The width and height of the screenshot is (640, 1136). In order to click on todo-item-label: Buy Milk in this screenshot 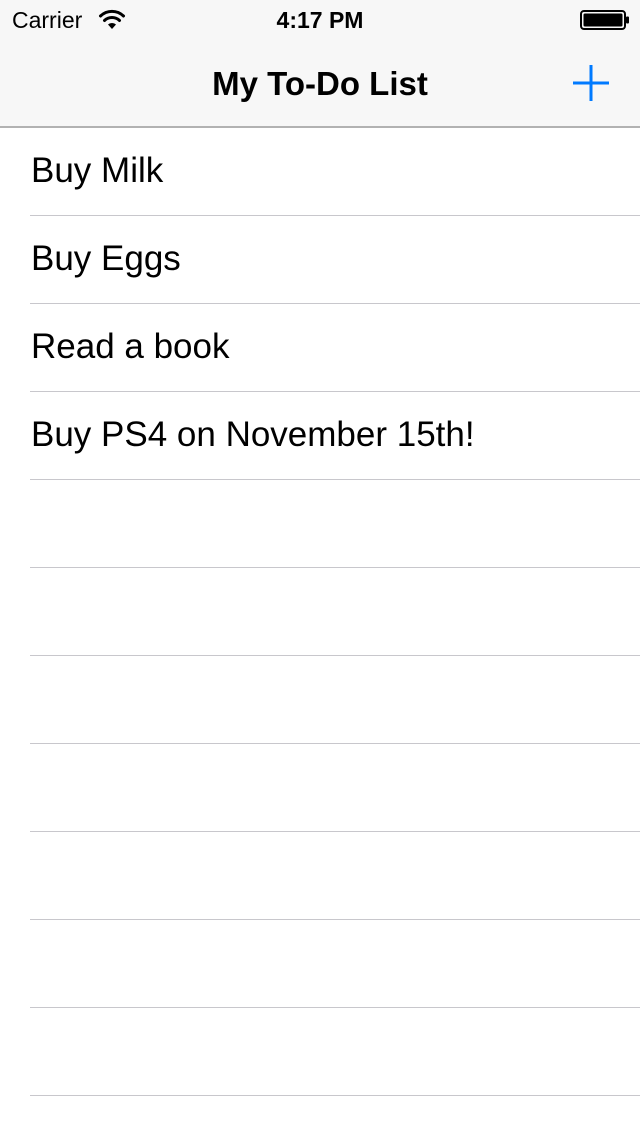, I will do `click(97, 170)`.